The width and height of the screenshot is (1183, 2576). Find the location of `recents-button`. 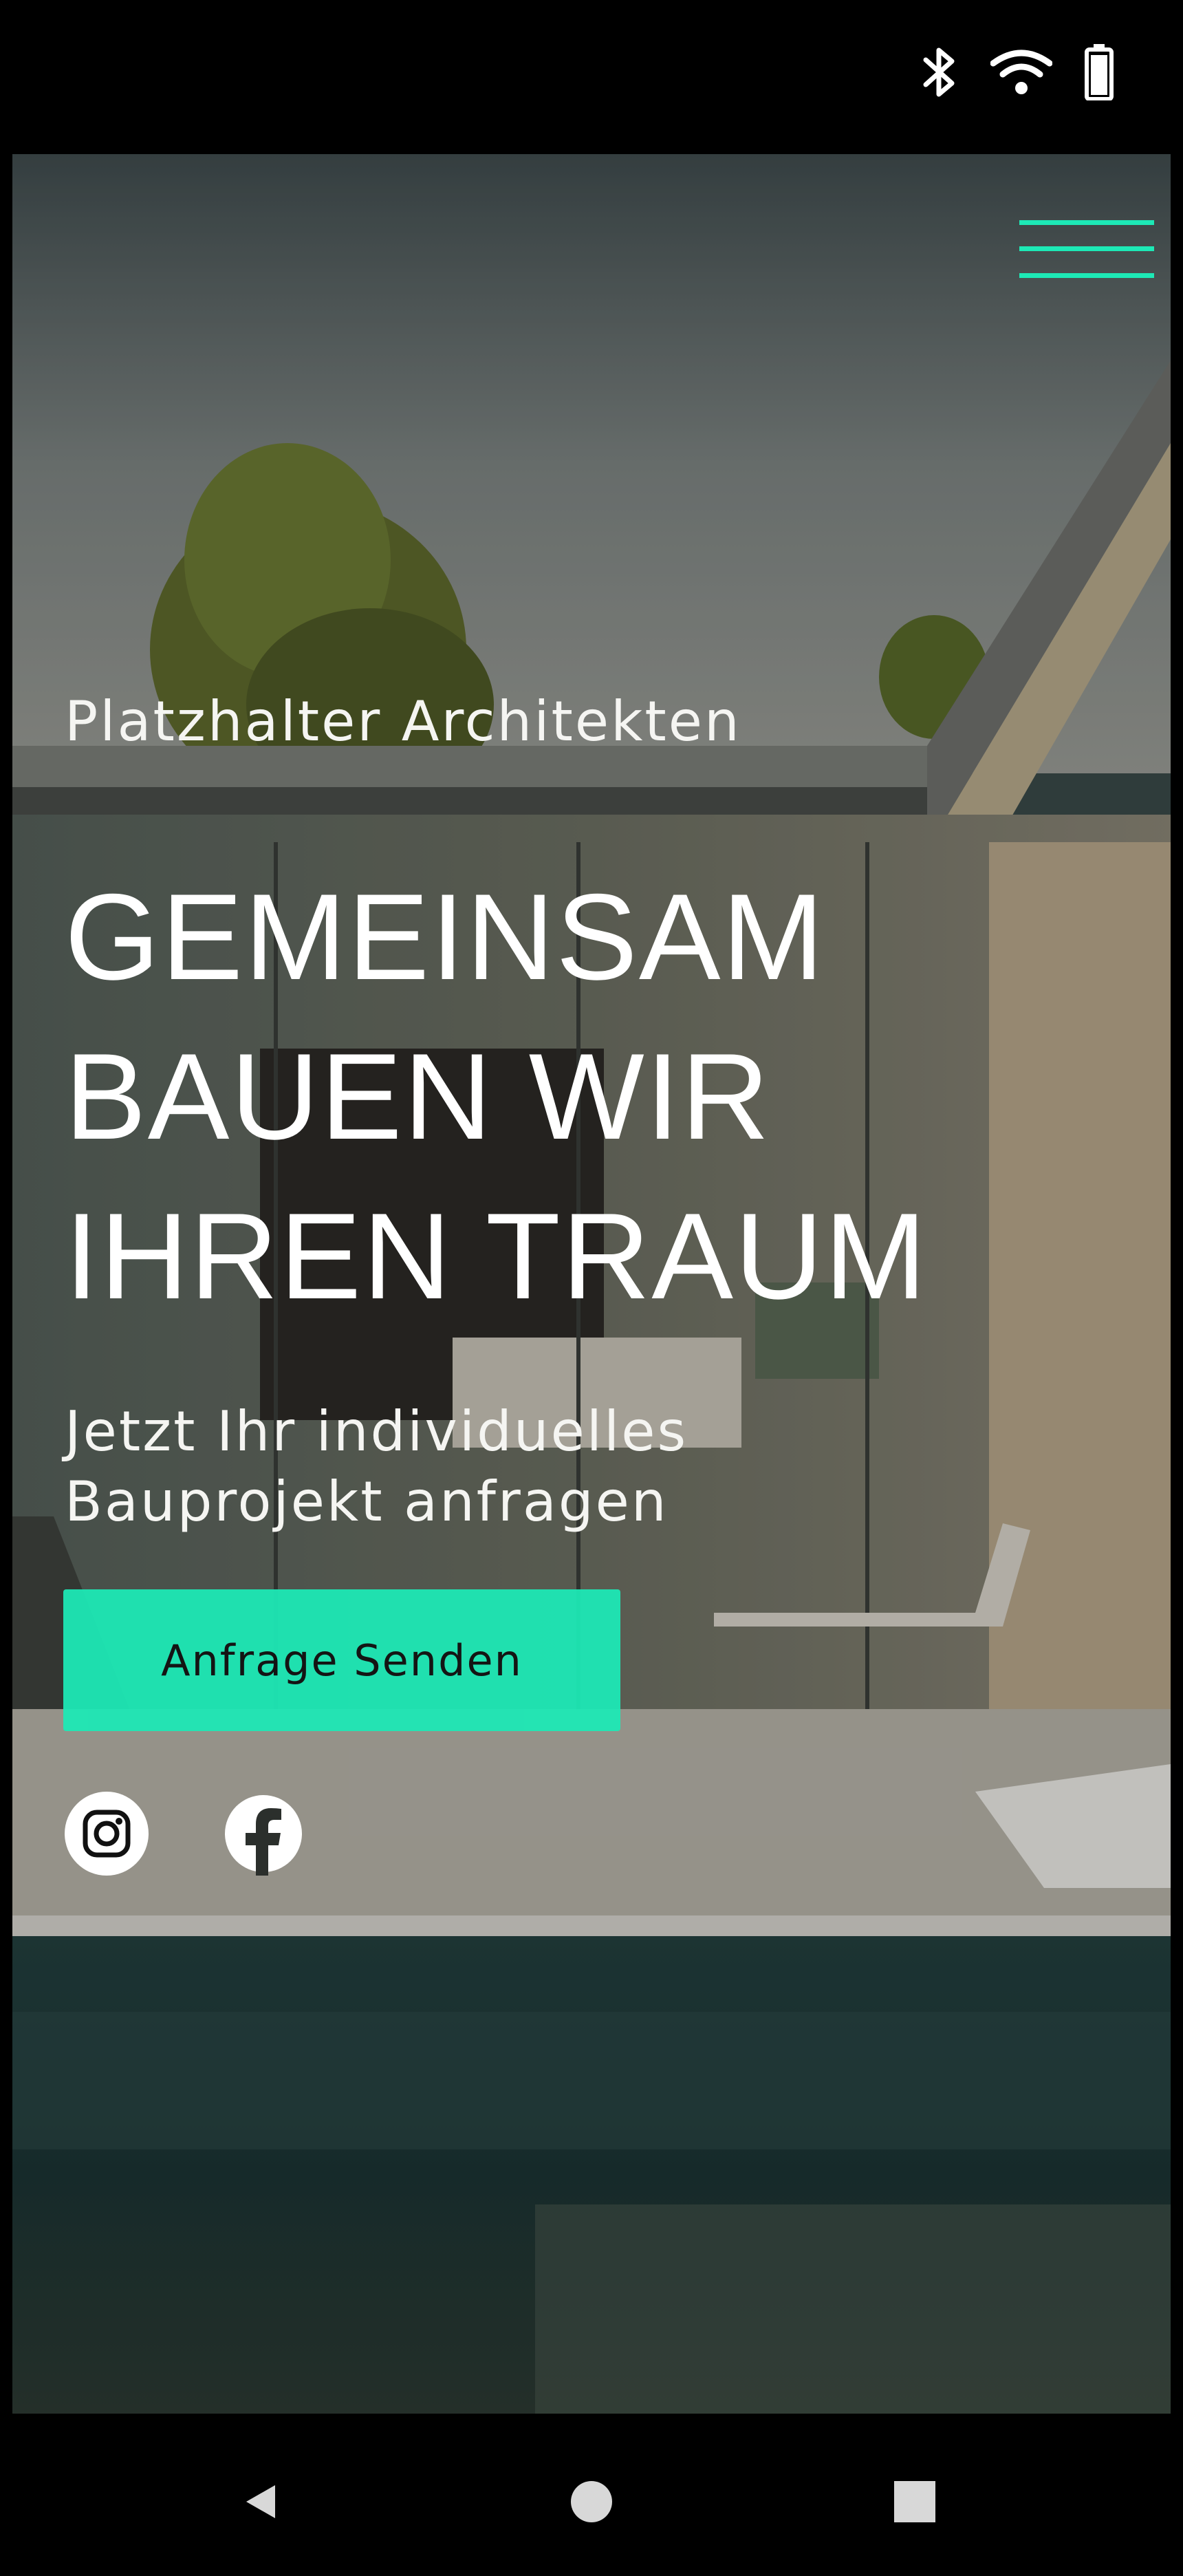

recents-button is located at coordinates (914, 2501).